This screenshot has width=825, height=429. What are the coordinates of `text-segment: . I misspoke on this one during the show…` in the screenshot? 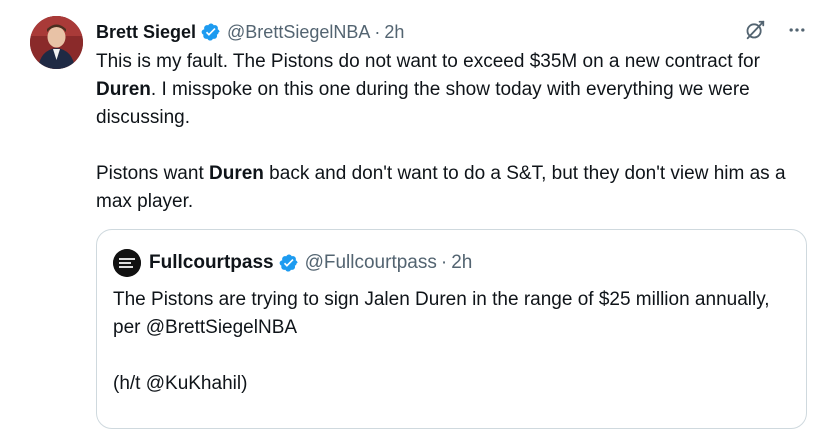 It's located at (423, 103).